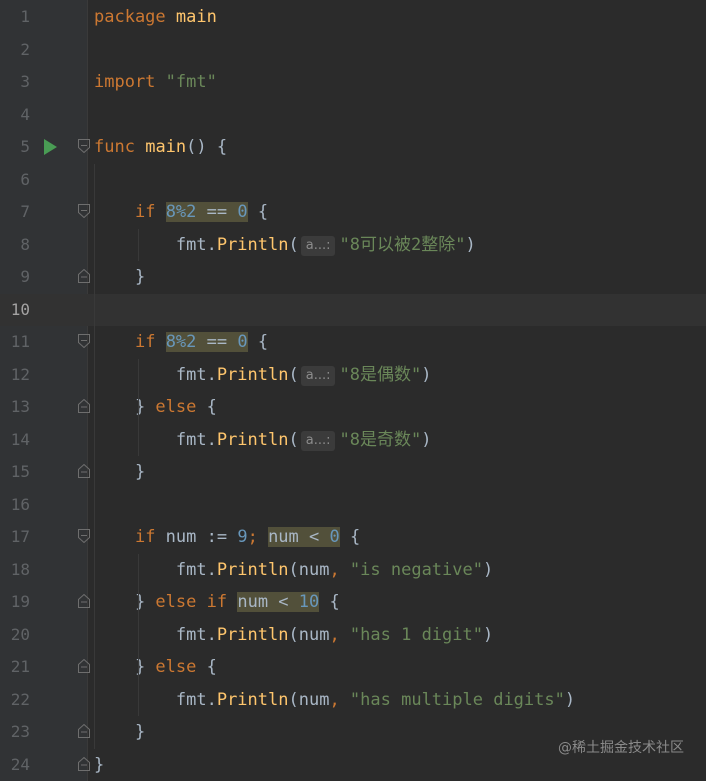  What do you see at coordinates (268, 602) in the screenshot?
I see `code-token: num <` at bounding box center [268, 602].